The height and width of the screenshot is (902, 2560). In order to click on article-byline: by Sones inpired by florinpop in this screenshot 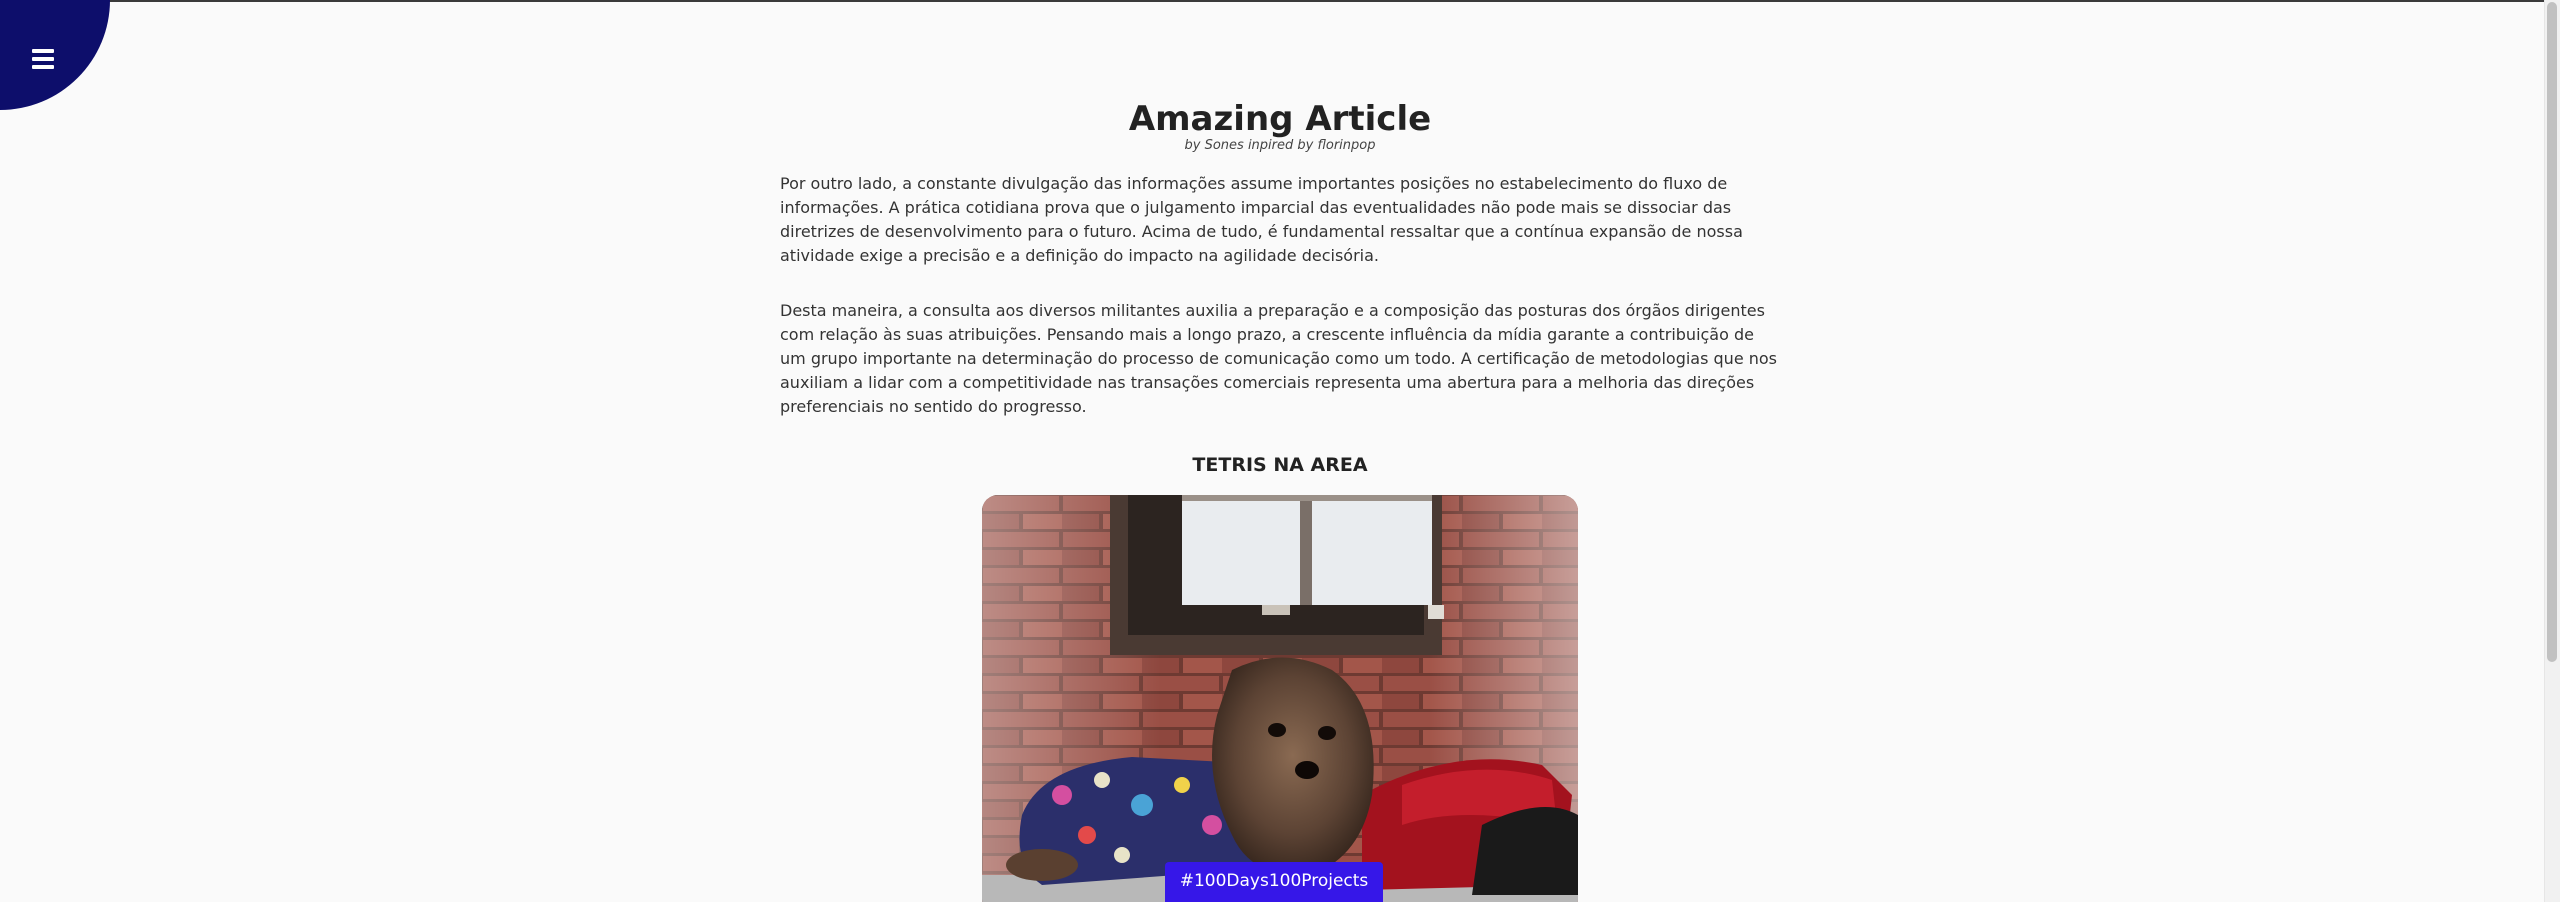, I will do `click(1280, 145)`.